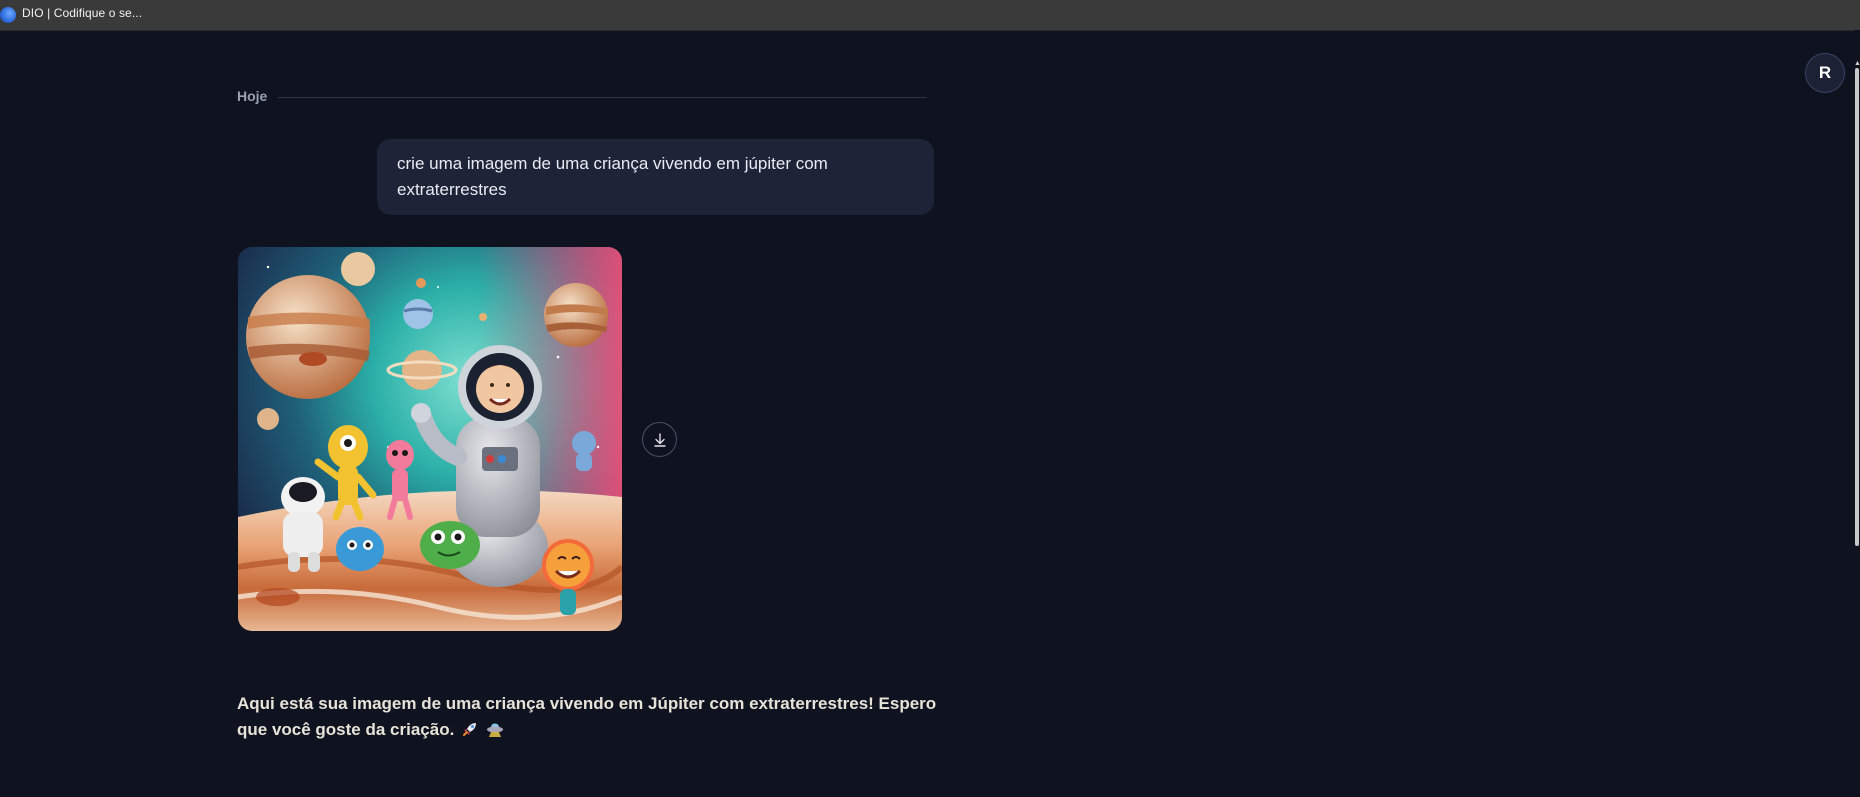 The height and width of the screenshot is (797, 1860). What do you see at coordinates (1857, 307) in the screenshot?
I see `scrollbar-thumb` at bounding box center [1857, 307].